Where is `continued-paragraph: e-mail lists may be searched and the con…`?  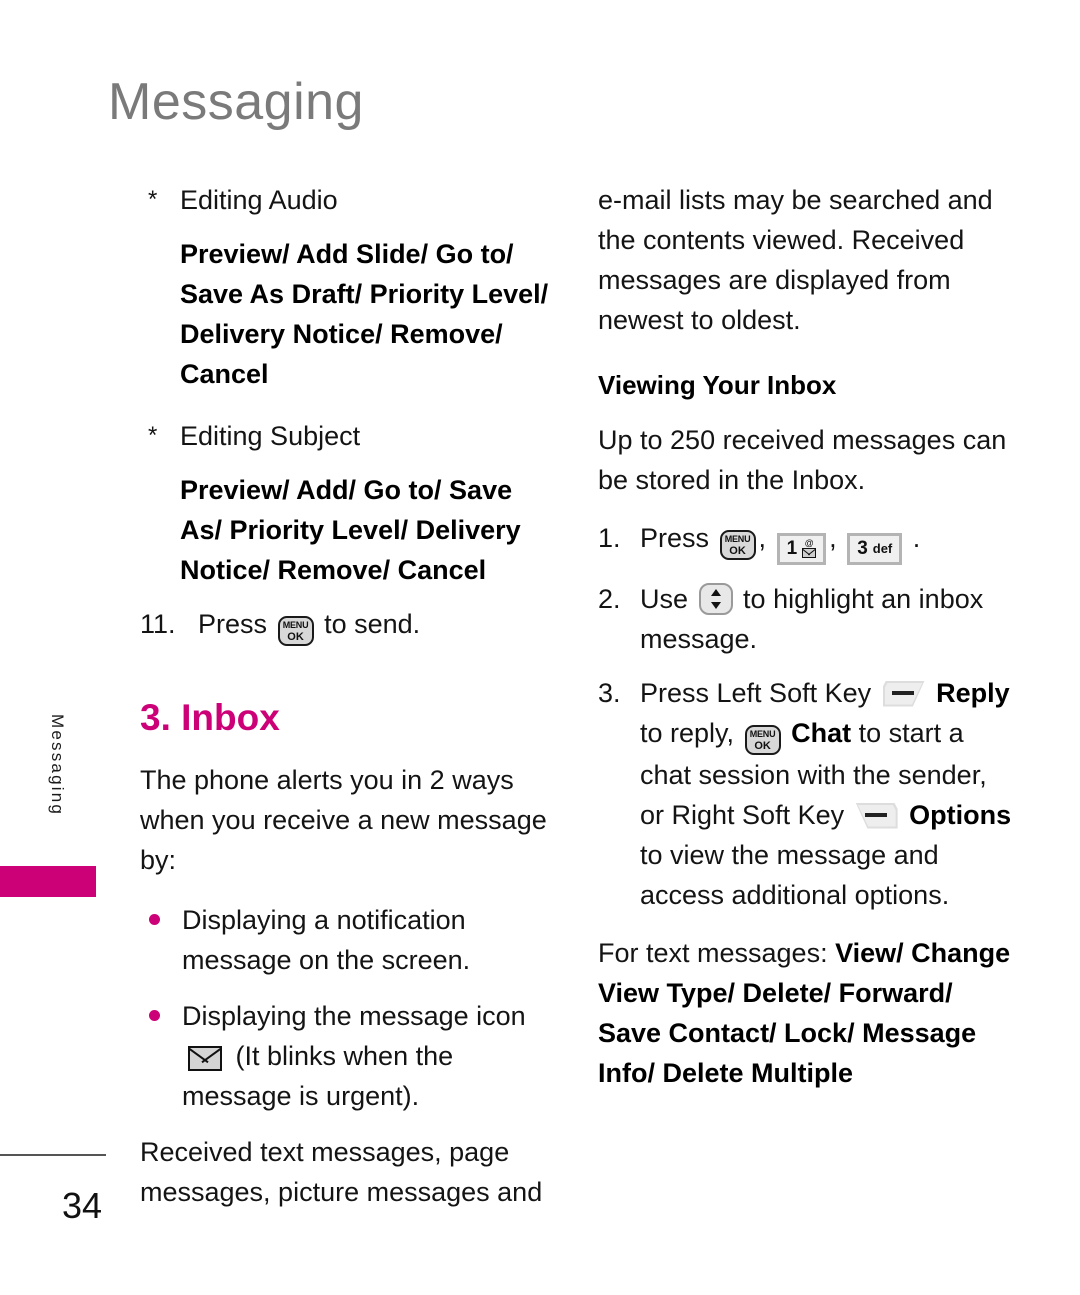 continued-paragraph: e-mail lists may be searched and the con… is located at coordinates (795, 260).